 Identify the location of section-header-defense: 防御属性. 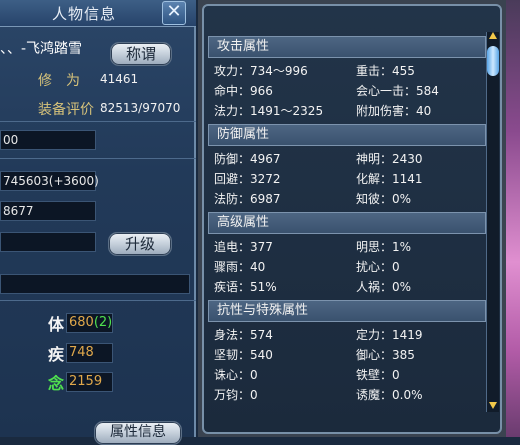
(347, 135).